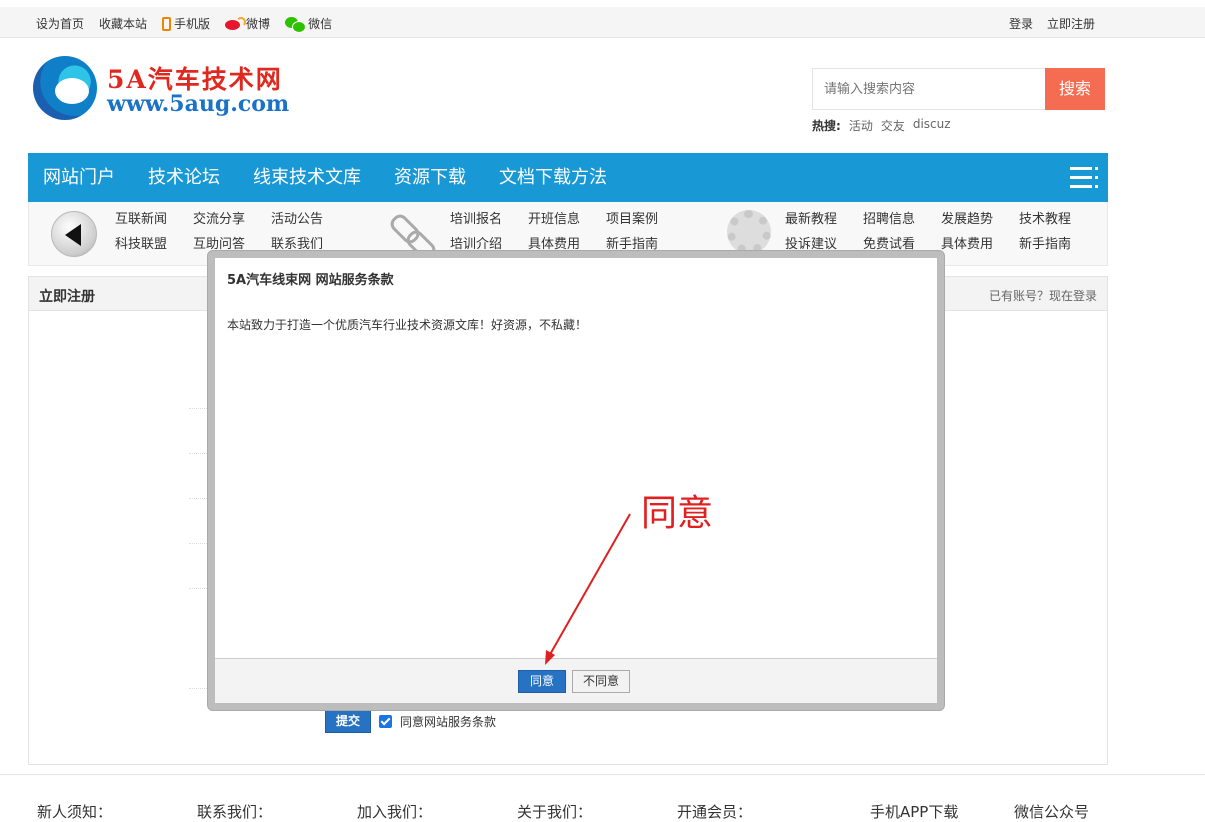 The image size is (1205, 822). Describe the element at coordinates (385, 721) in the screenshot. I see `agree-terms-checkbox` at that location.